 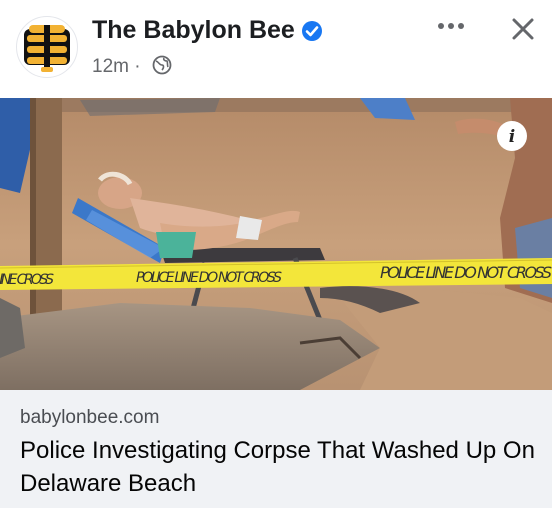 What do you see at coordinates (27, 280) in the screenshot?
I see `svg-text: LINE CROSS` at bounding box center [27, 280].